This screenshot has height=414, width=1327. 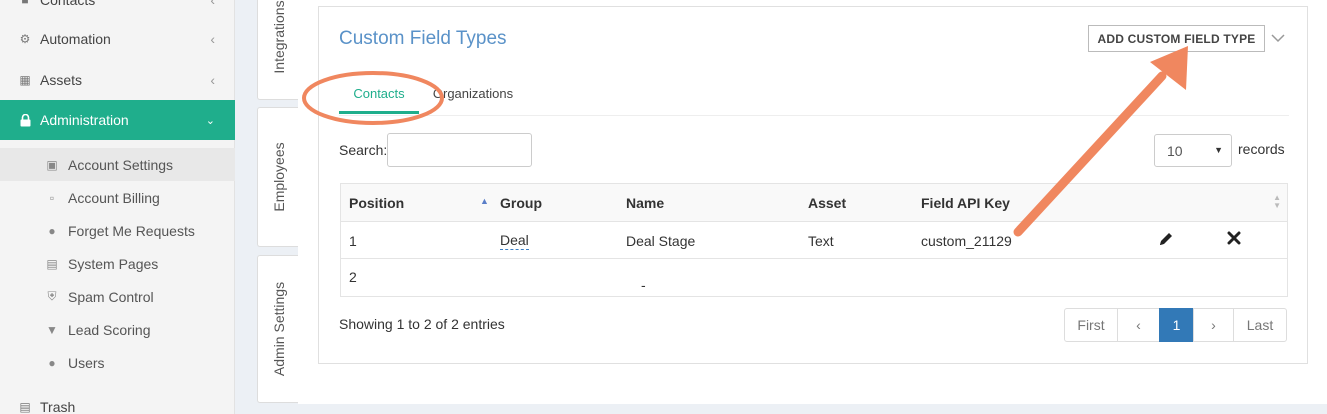 I want to click on grid-icon: ▦, so click(x=25, y=80).